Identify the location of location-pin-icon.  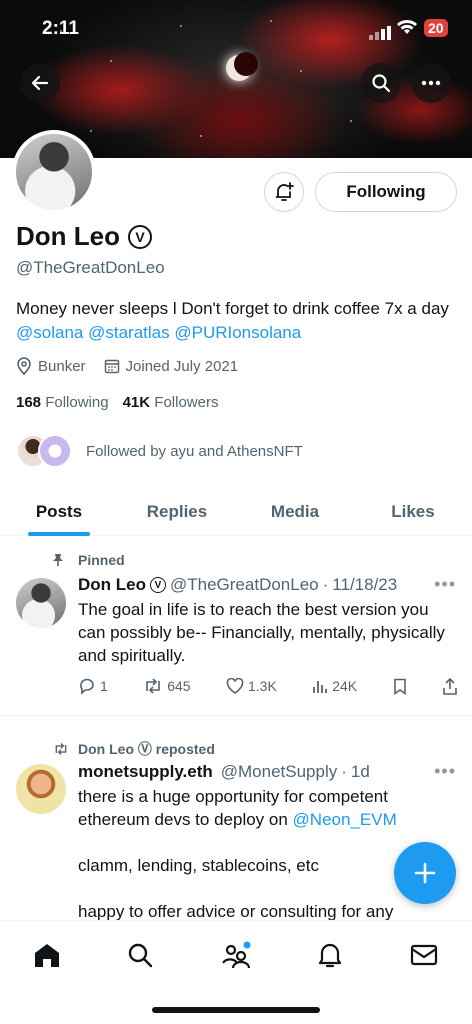
(24, 366).